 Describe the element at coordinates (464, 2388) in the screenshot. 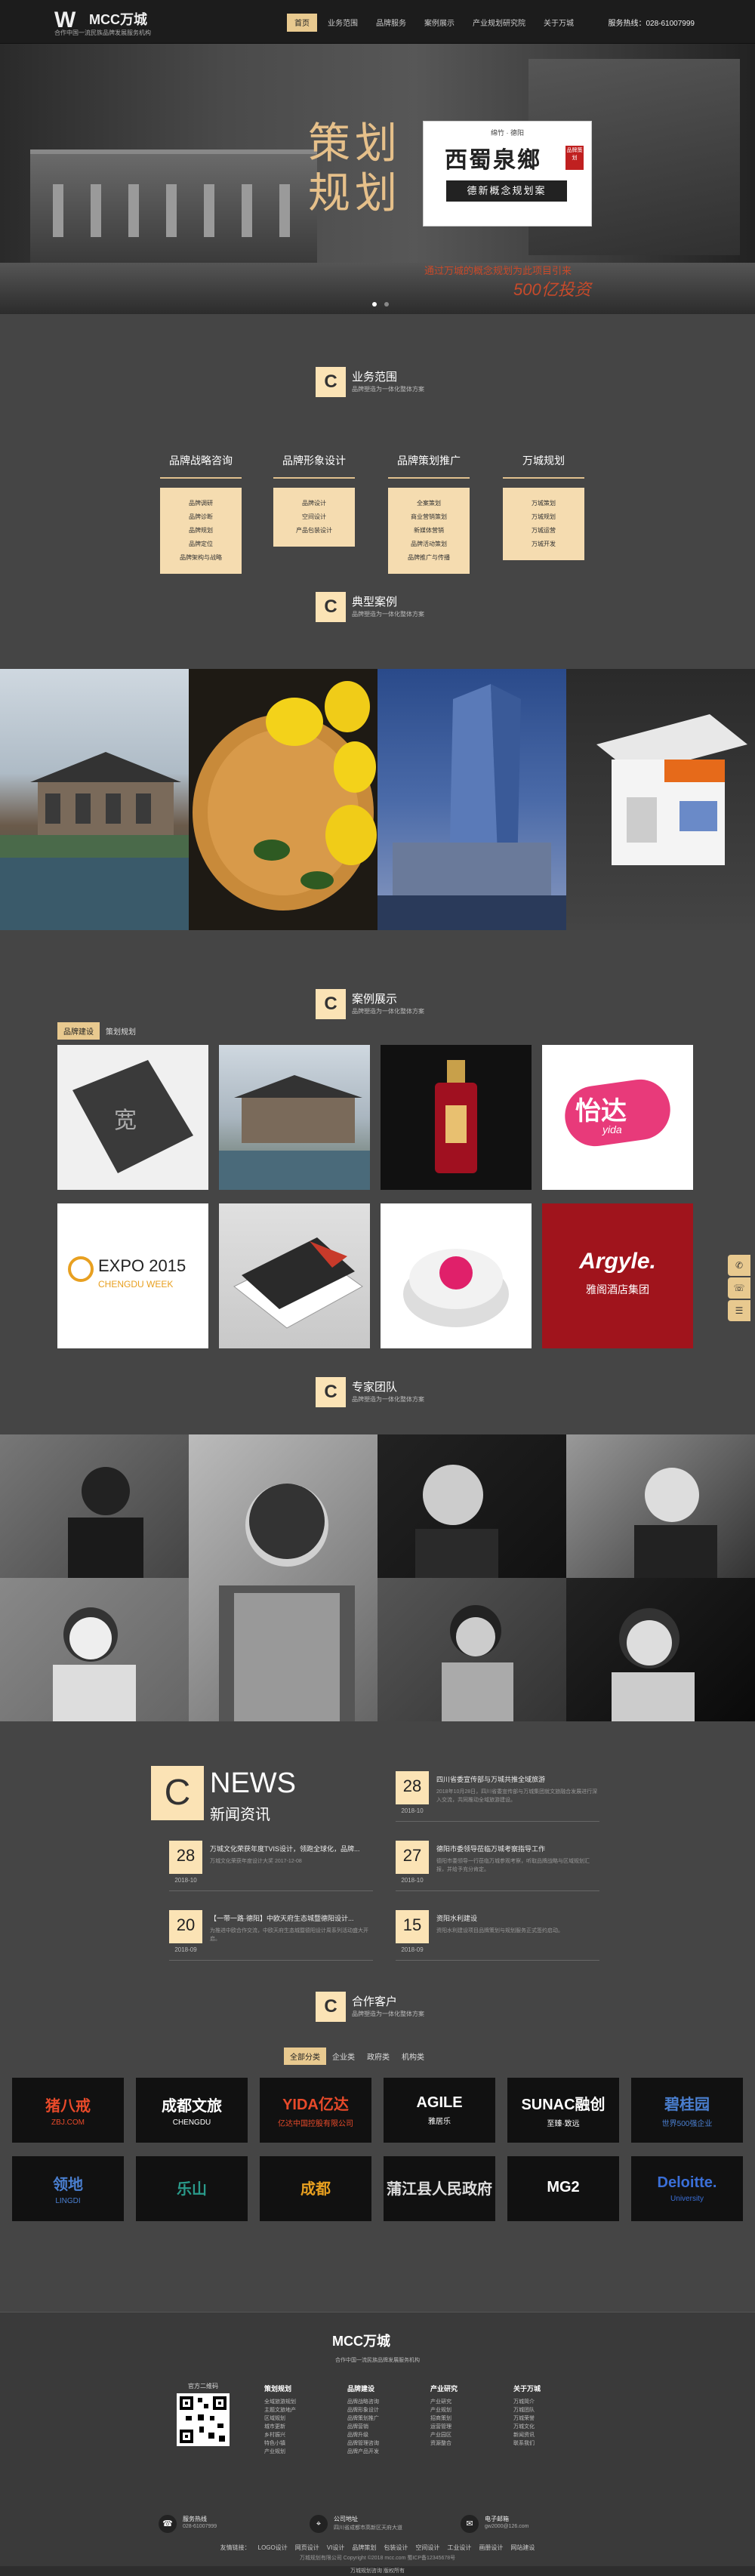

I see `footer-column-heading: 产业研究` at that location.